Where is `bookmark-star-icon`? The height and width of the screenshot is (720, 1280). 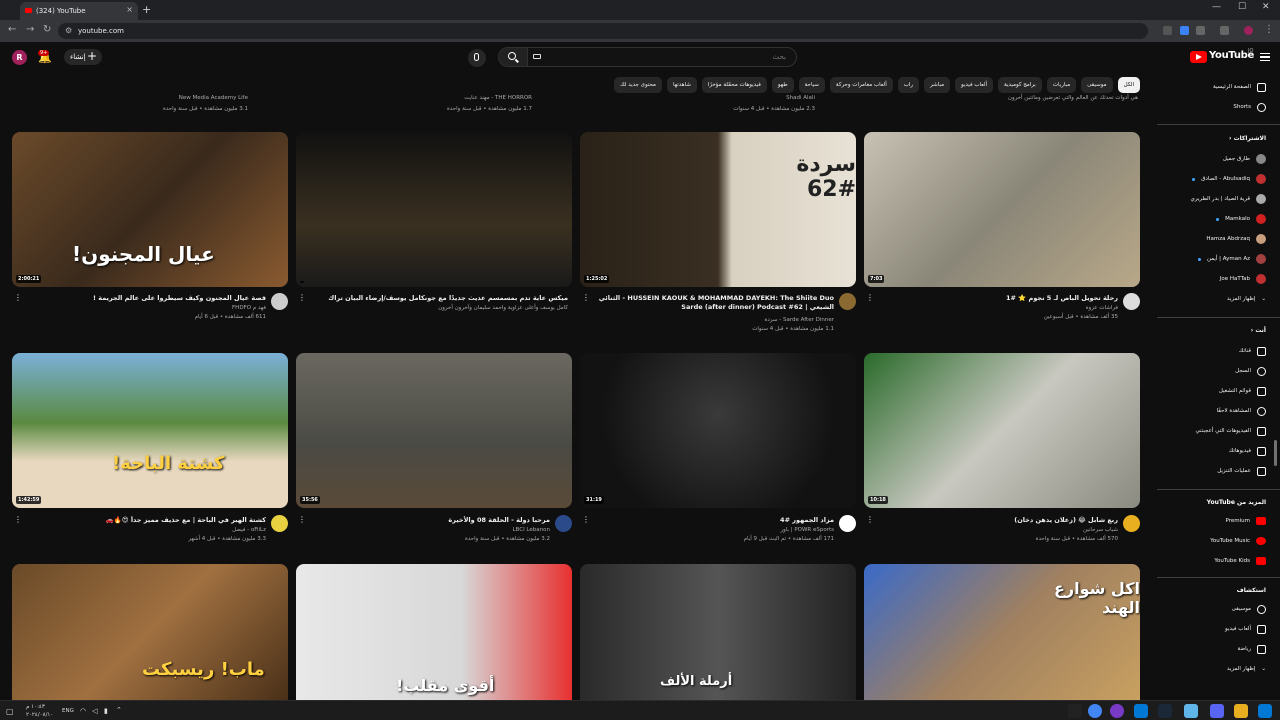
bookmark-star-icon is located at coordinates (1200, 30).